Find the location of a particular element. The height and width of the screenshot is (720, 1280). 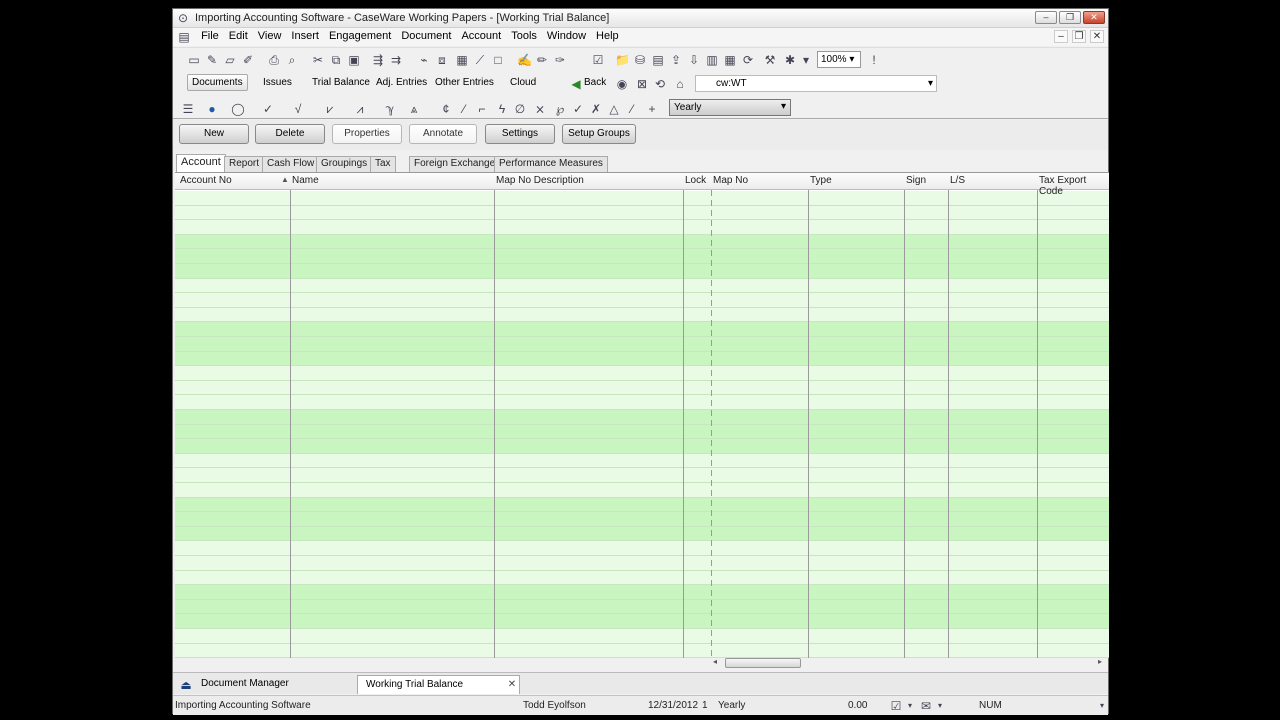

note-icon: ✑ is located at coordinates (560, 60).